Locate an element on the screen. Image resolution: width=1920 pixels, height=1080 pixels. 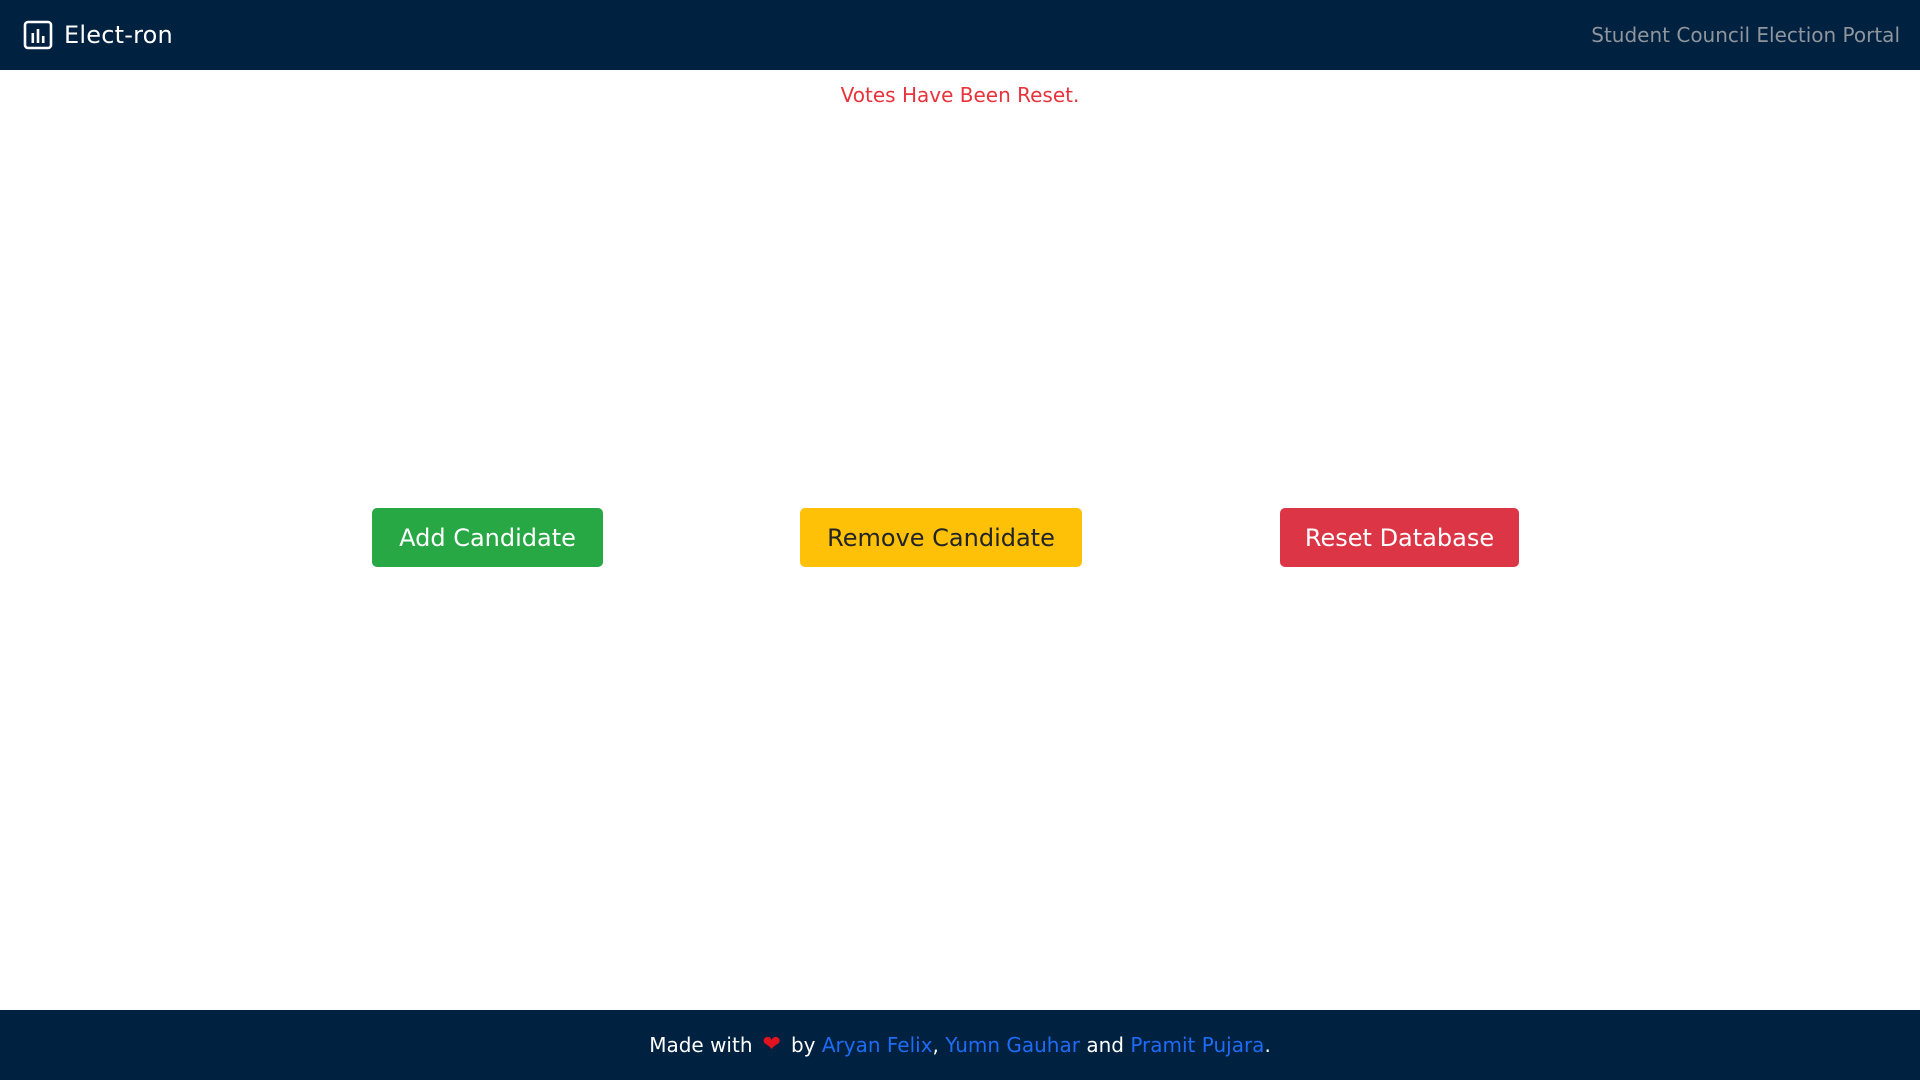
reset-alert-message: Votes Have Been Reset. is located at coordinates (960, 95).